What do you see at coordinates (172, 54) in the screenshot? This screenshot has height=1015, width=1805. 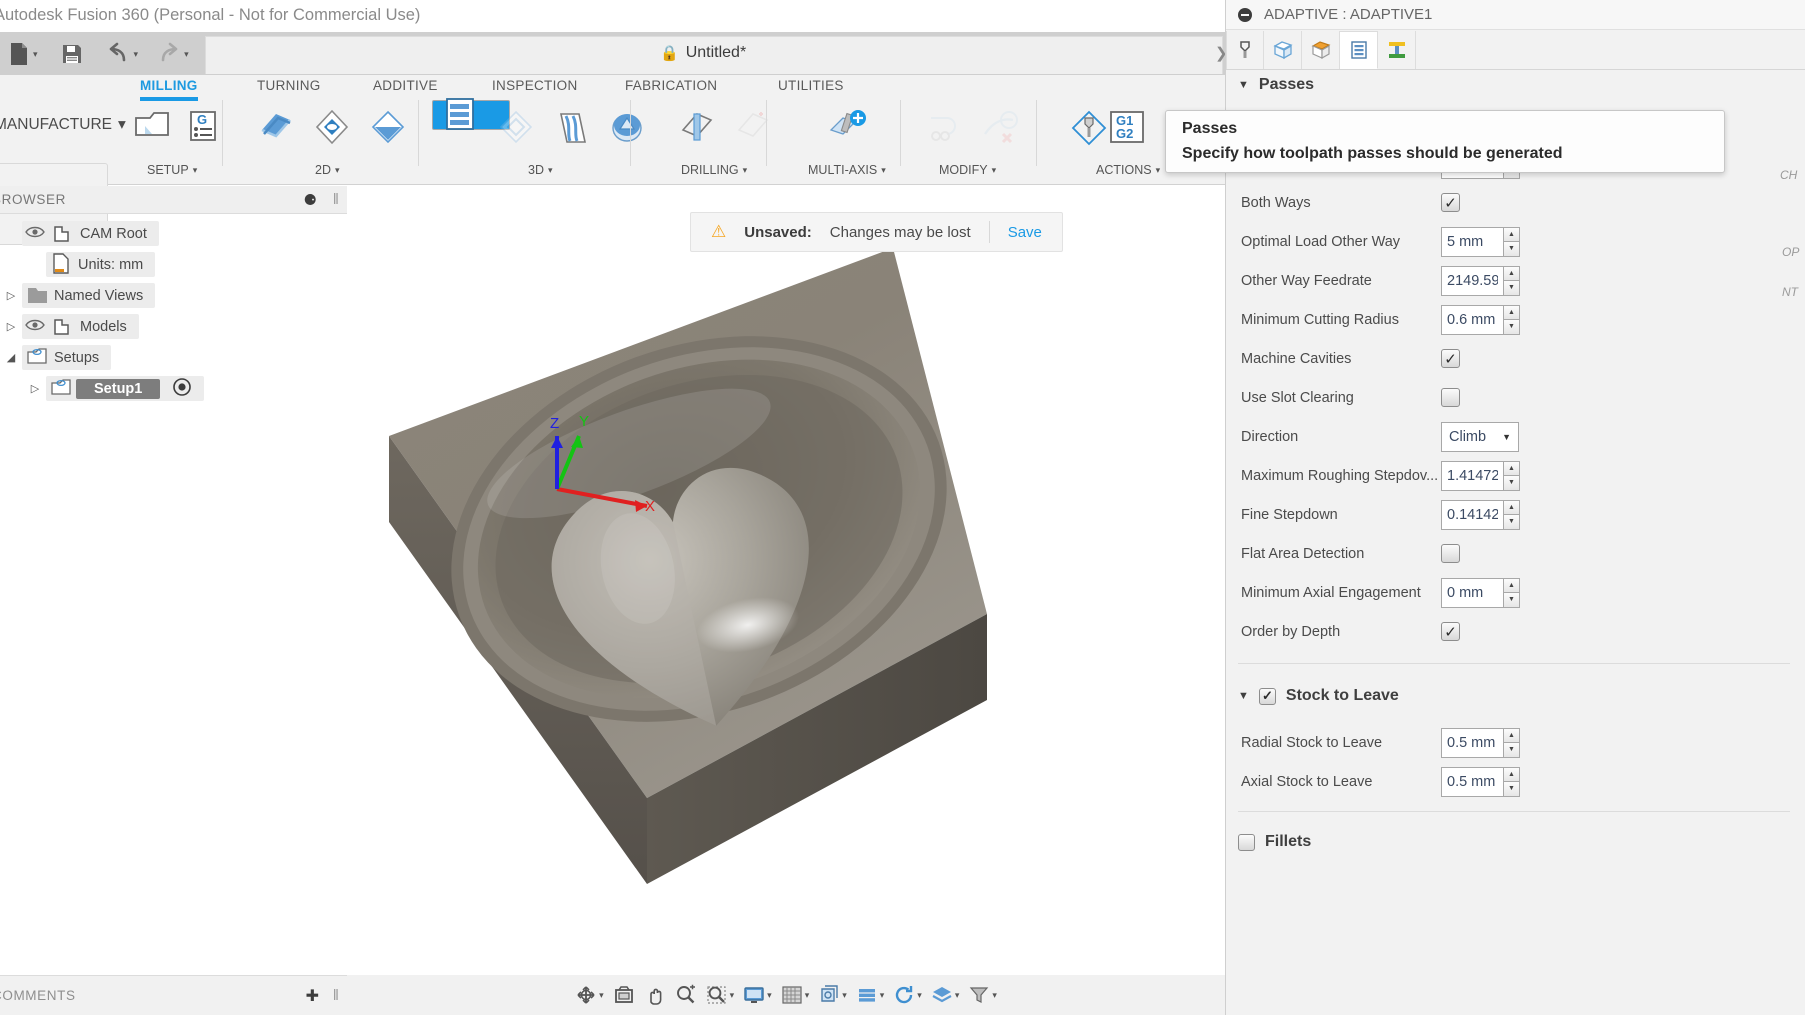 I see `redo-button: ▾` at bounding box center [172, 54].